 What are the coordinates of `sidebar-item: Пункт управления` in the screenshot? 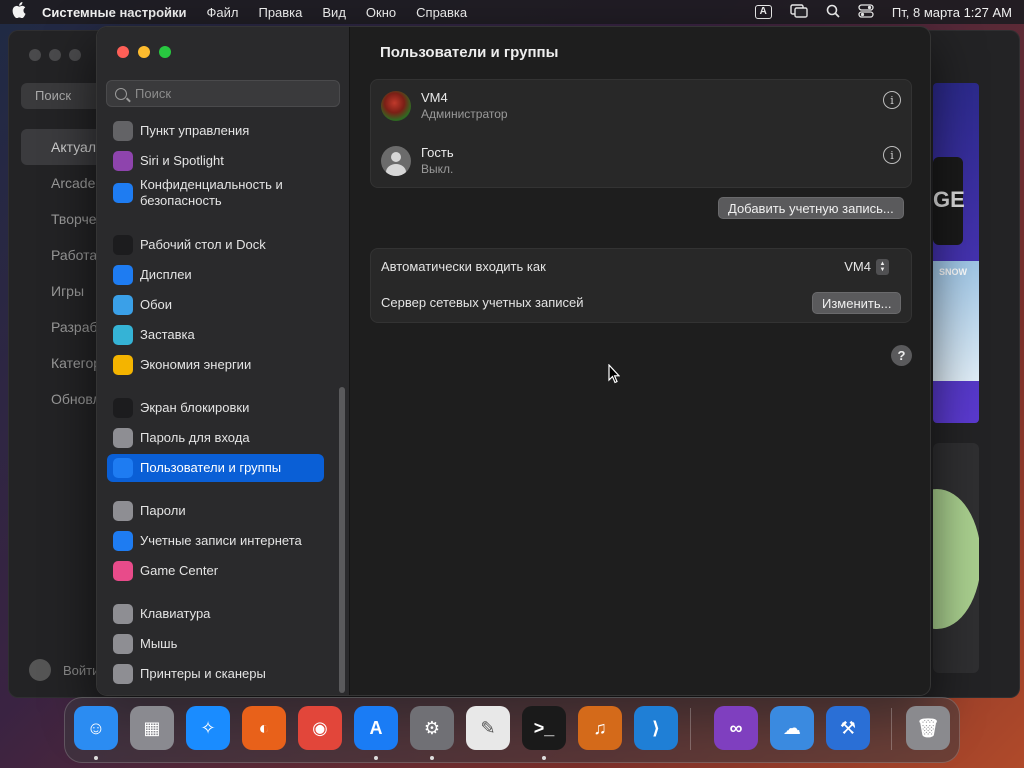 It's located at (215, 131).